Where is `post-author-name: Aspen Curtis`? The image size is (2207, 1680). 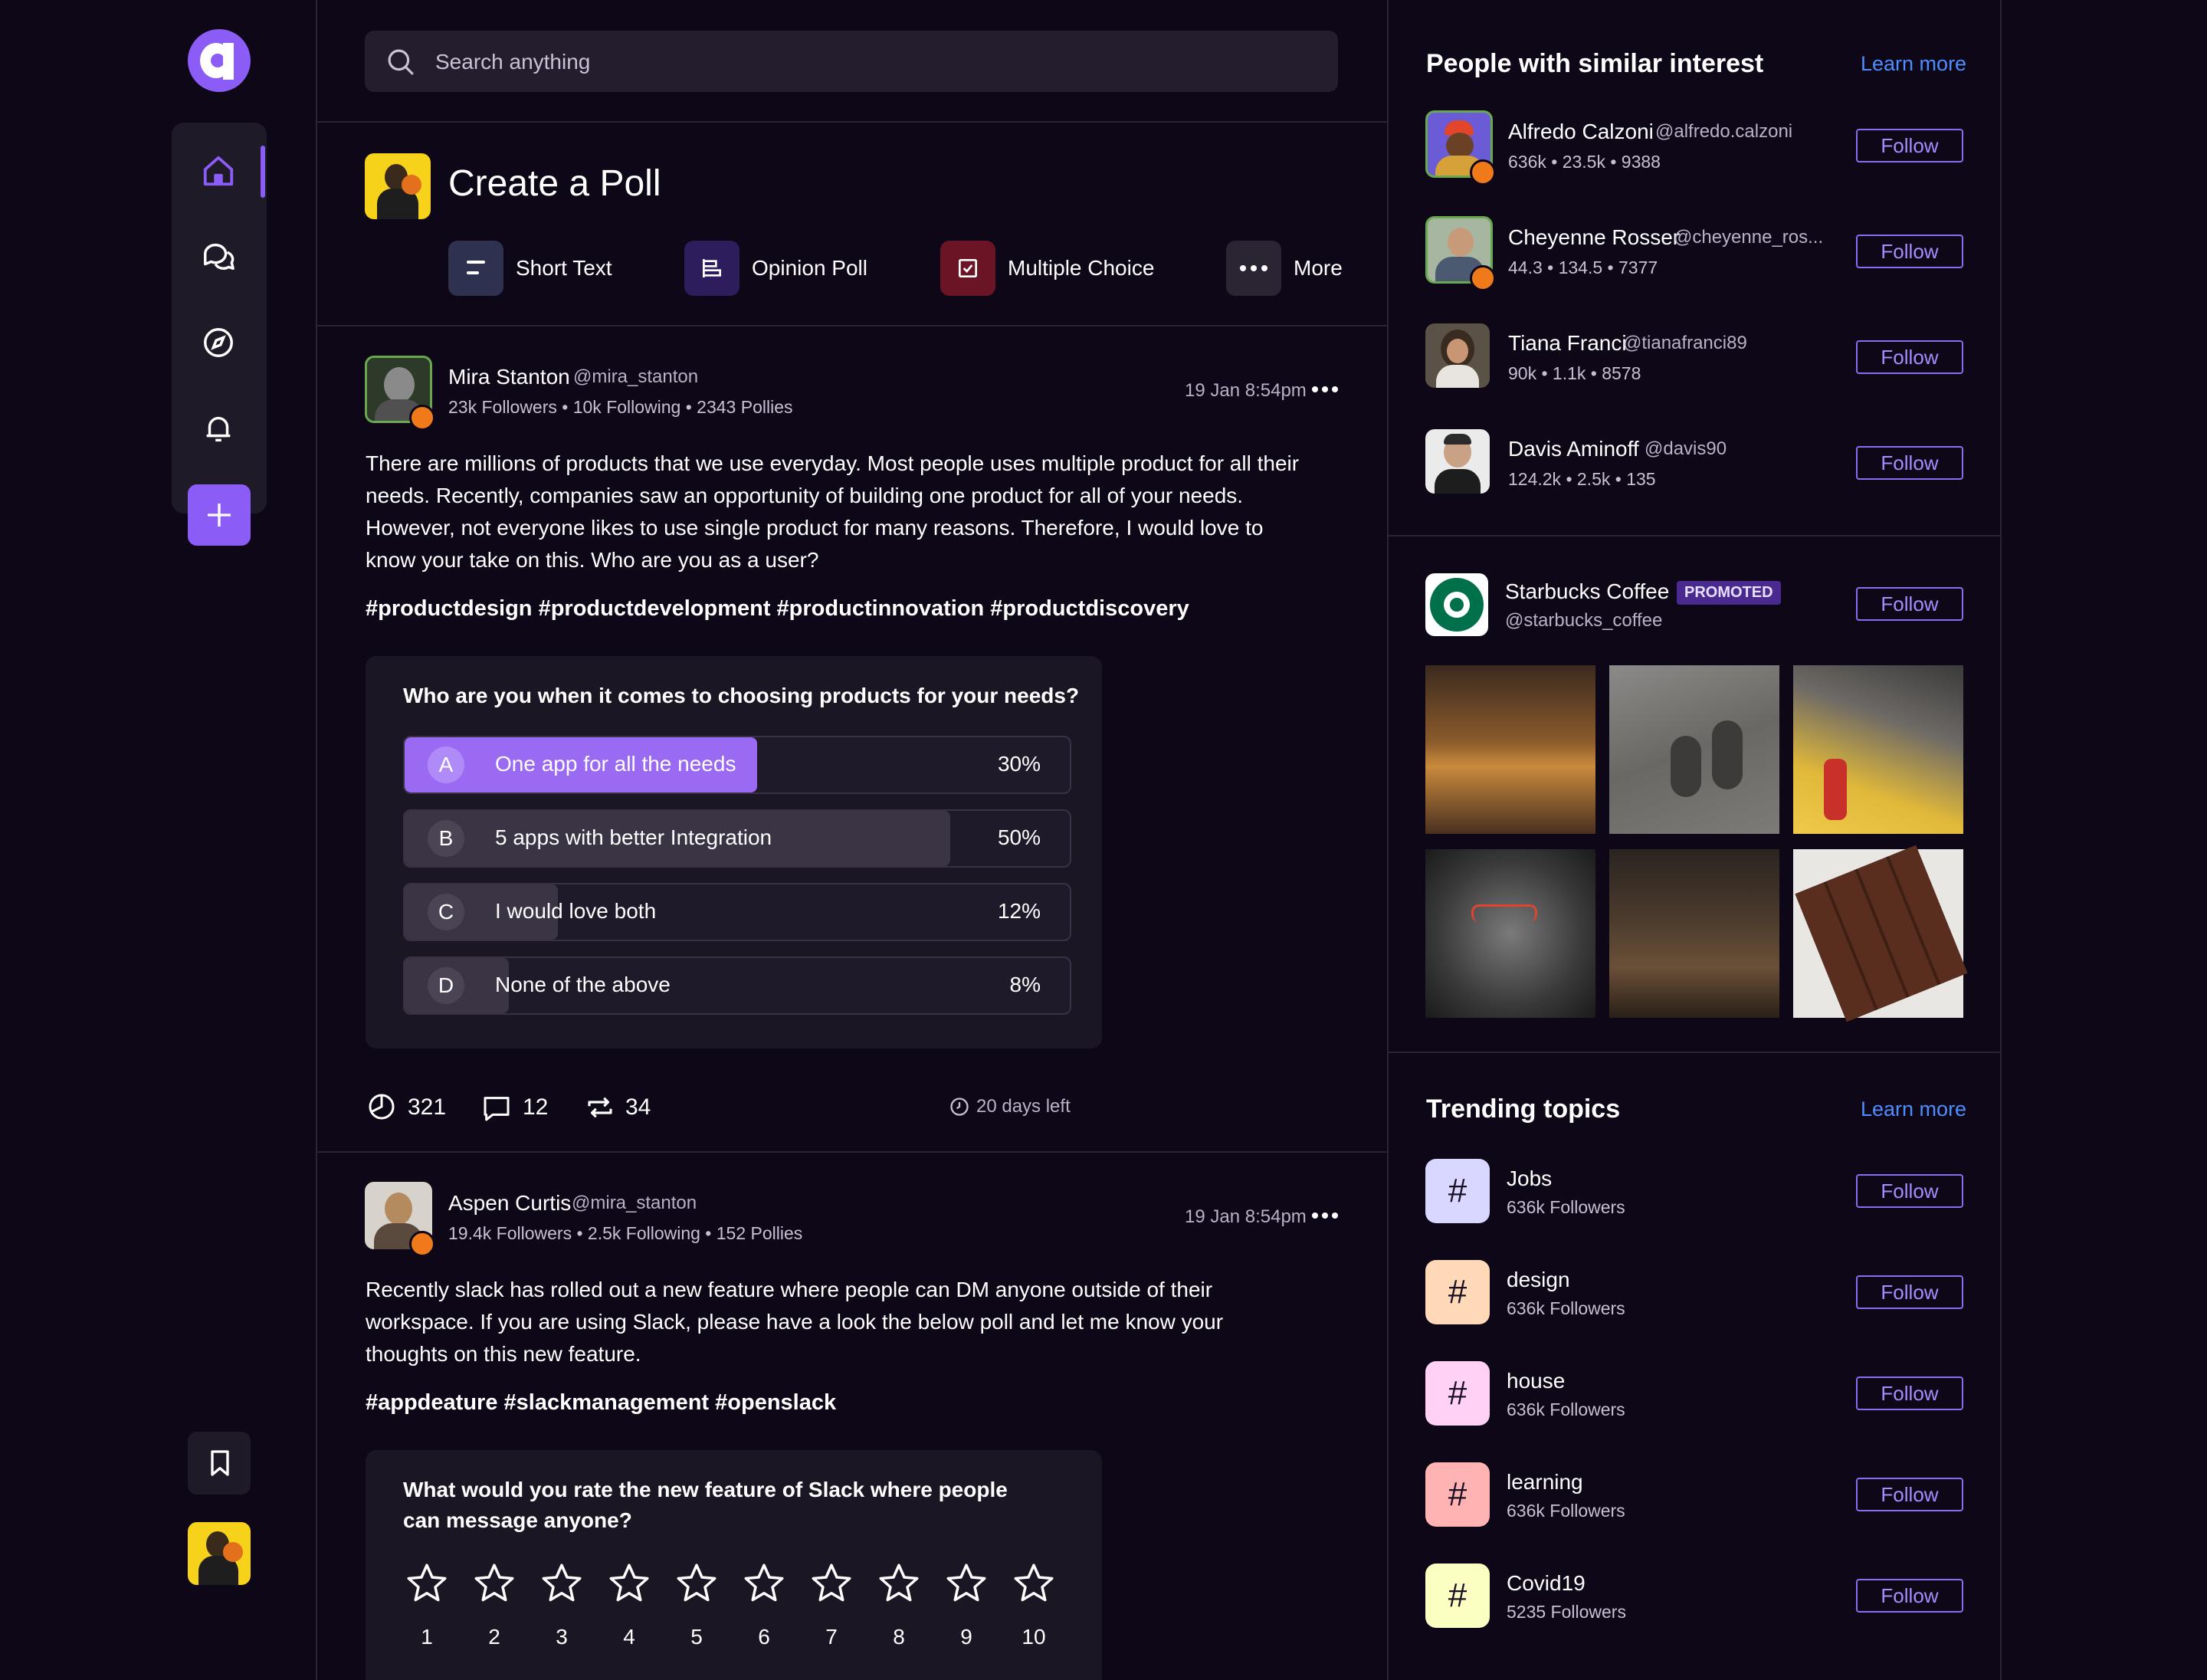
post-author-name: Aspen Curtis is located at coordinates (509, 1203).